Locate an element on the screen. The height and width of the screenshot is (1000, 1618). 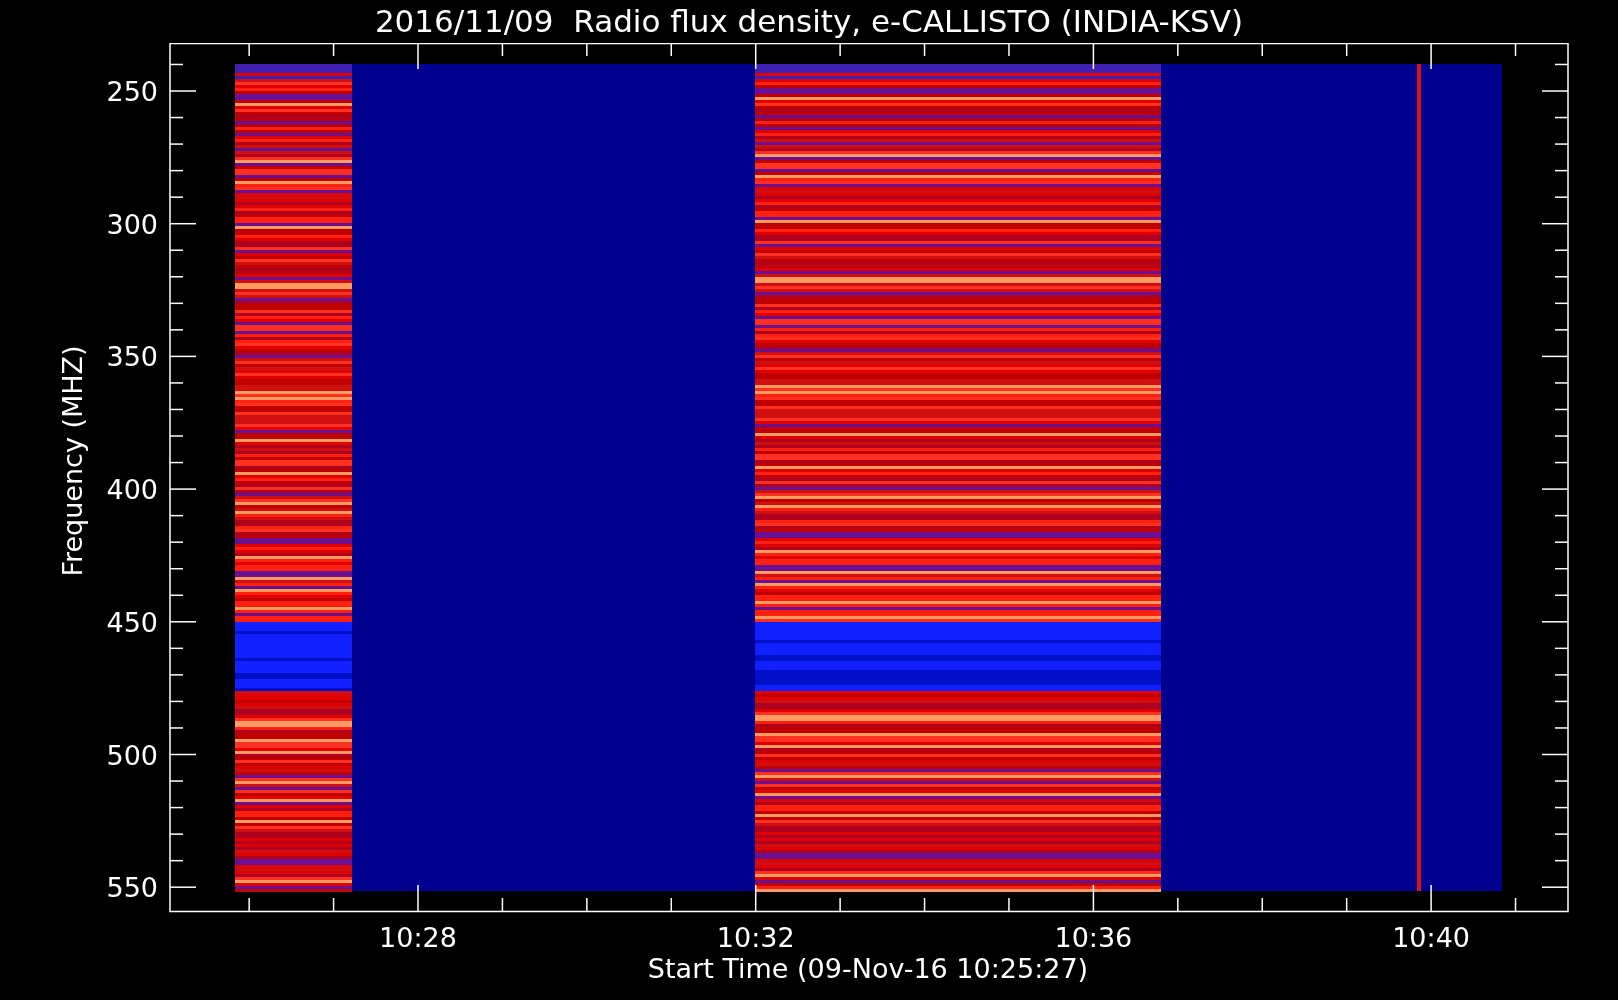
tick-label: 300 is located at coordinates (132, 224).